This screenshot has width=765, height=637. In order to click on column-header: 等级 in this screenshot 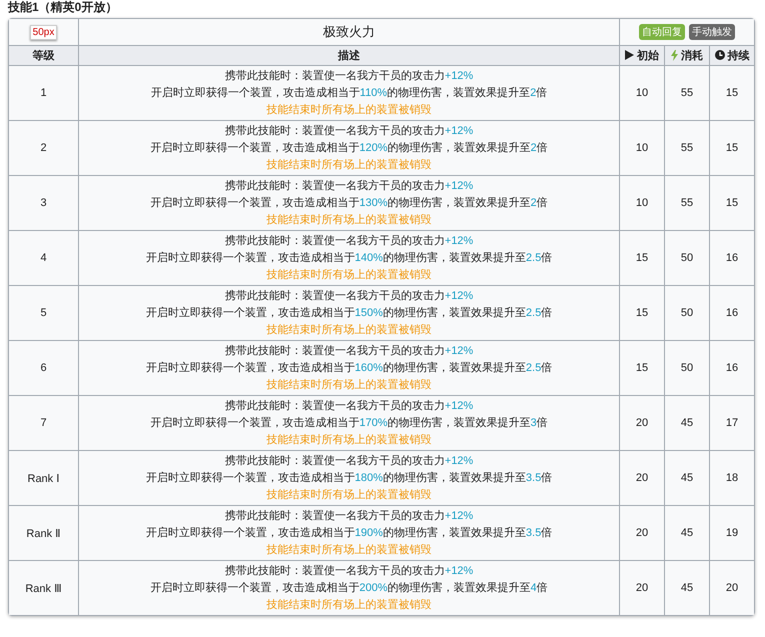, I will do `click(43, 55)`.